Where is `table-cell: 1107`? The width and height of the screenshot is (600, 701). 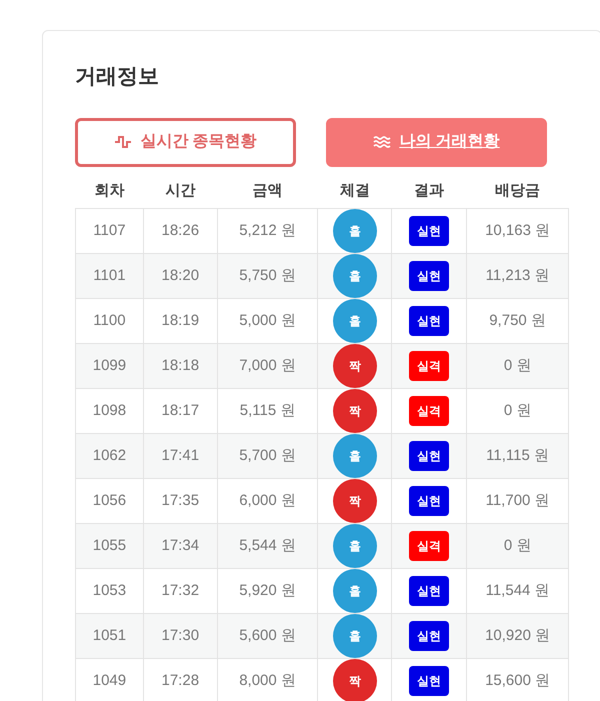 table-cell: 1107 is located at coordinates (110, 231).